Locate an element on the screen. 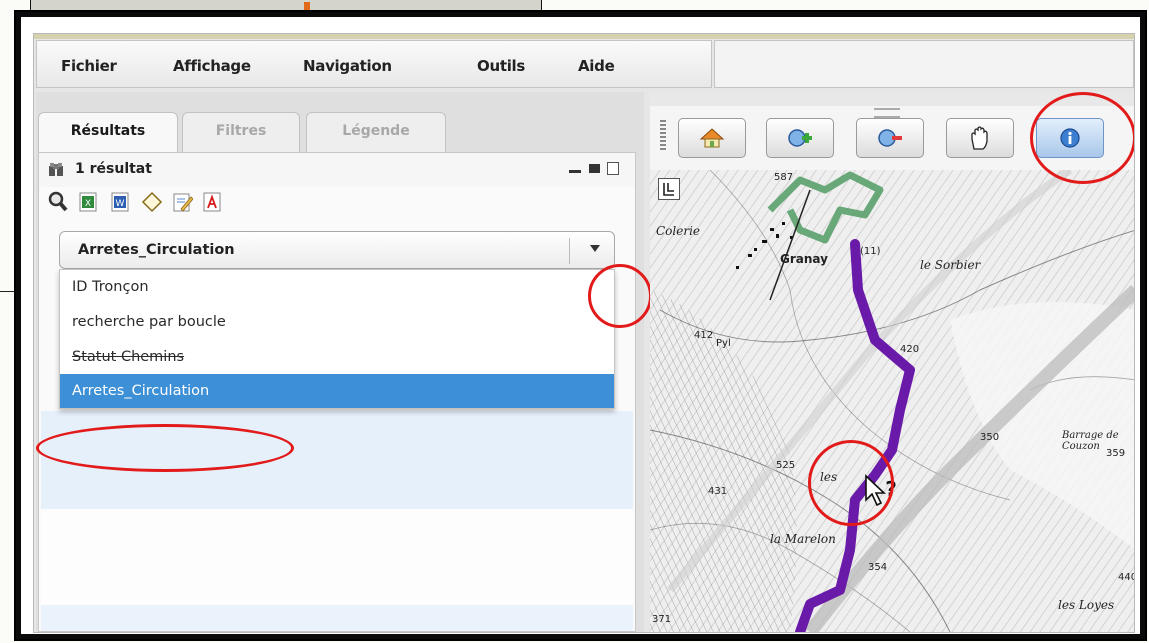 Image resolution: width=1149 pixels, height=643 pixels. maximize-icon is located at coordinates (594, 168).